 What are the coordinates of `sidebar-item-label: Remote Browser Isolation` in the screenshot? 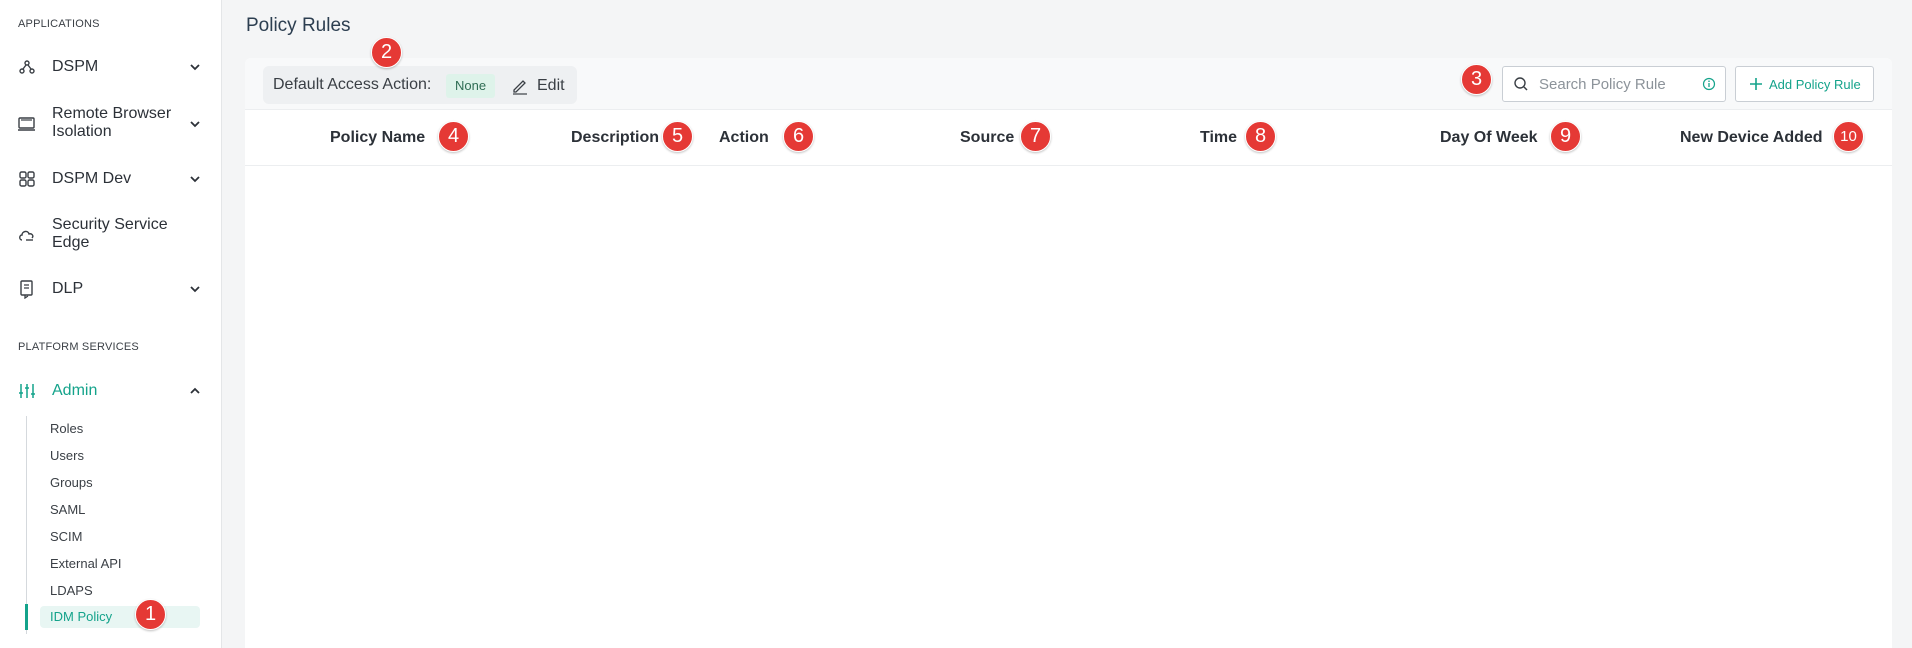 It's located at (112, 122).